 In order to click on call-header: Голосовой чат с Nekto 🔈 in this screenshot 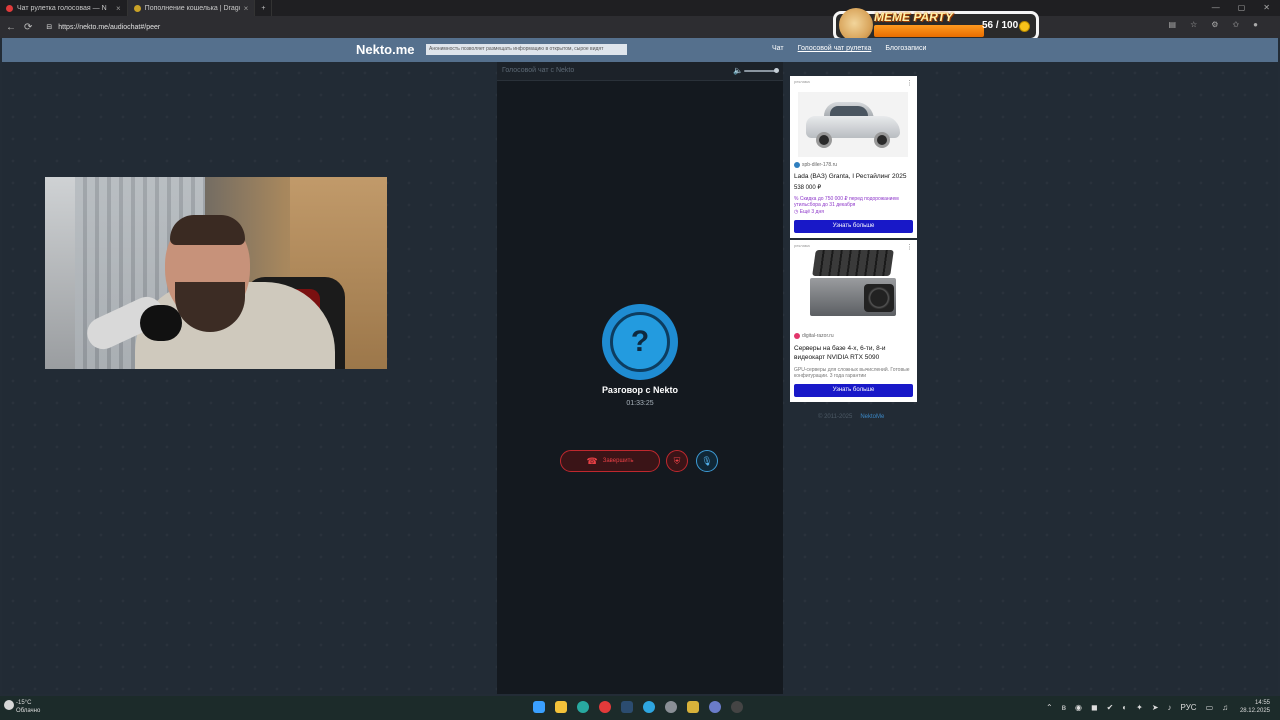, I will do `click(640, 71)`.